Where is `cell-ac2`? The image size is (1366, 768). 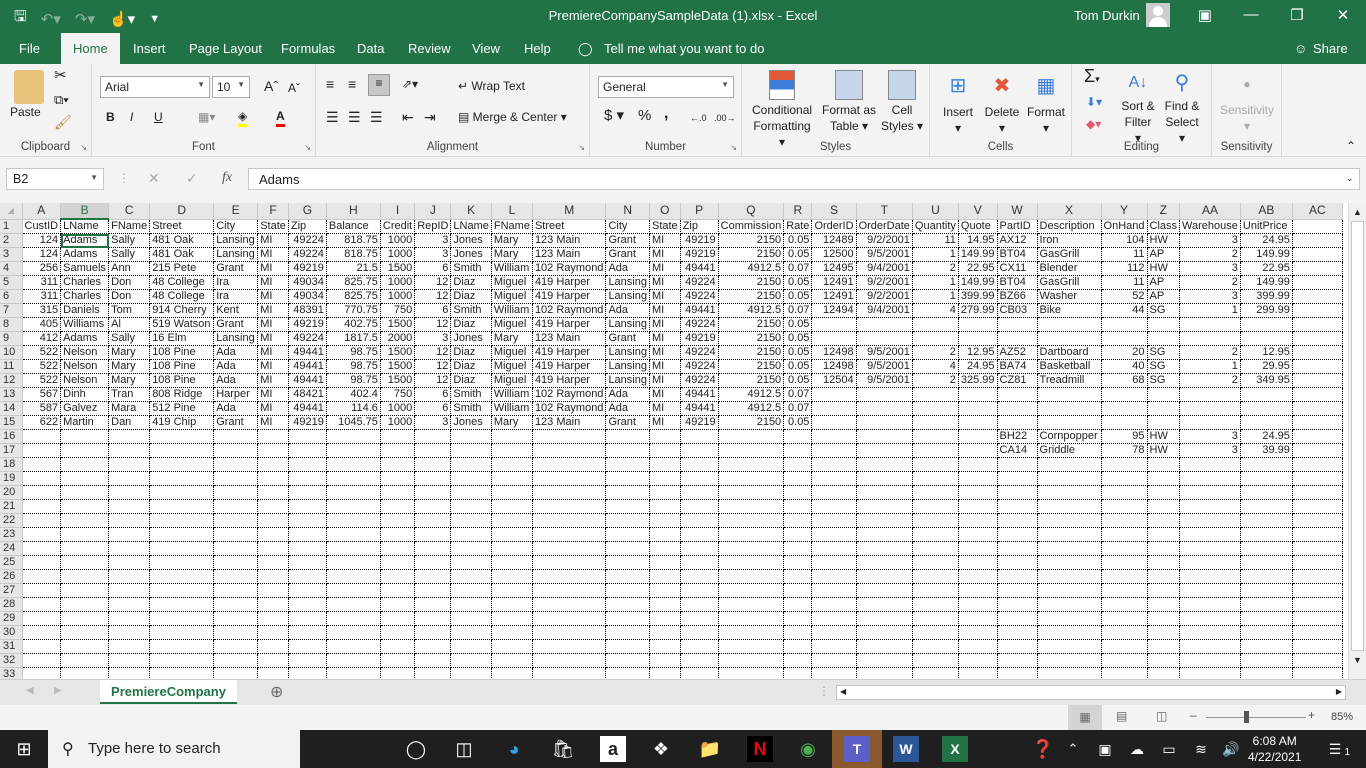
cell-ac2 is located at coordinates (1317, 240).